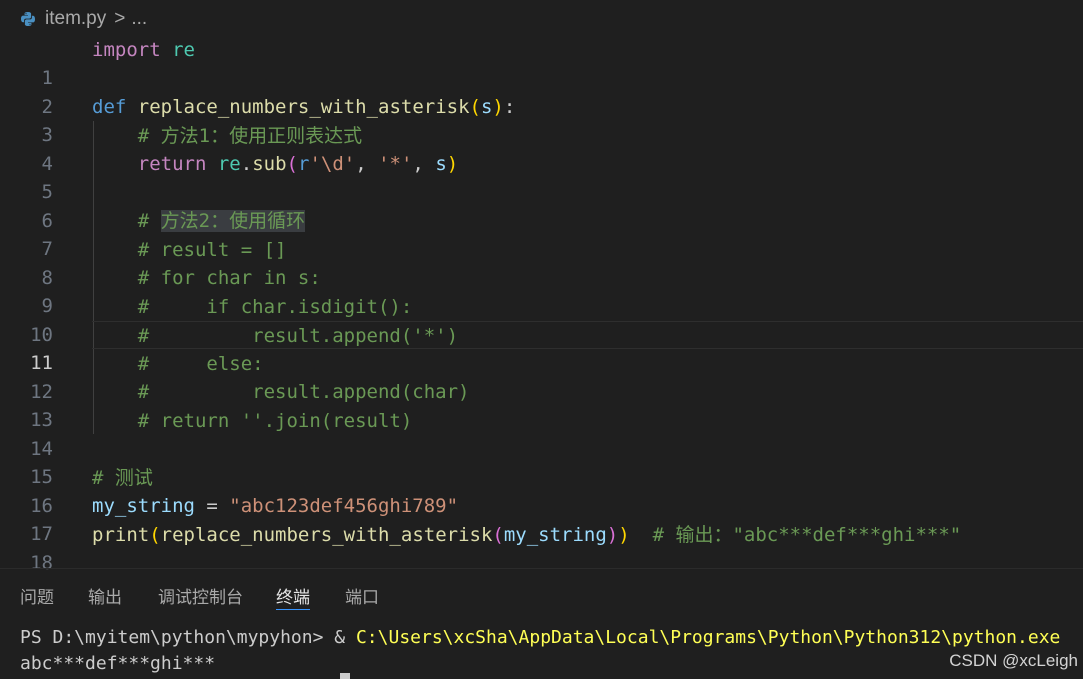 The height and width of the screenshot is (679, 1083). I want to click on code-line: 12 # else:, so click(541, 376).